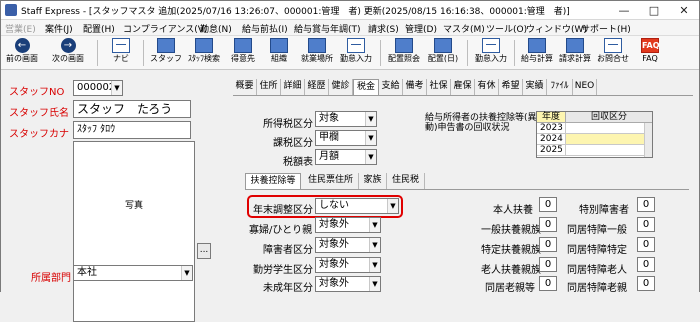 The height and width of the screenshot is (322, 700). I want to click on menu-window: ウィンドウ(W), so click(556, 28).